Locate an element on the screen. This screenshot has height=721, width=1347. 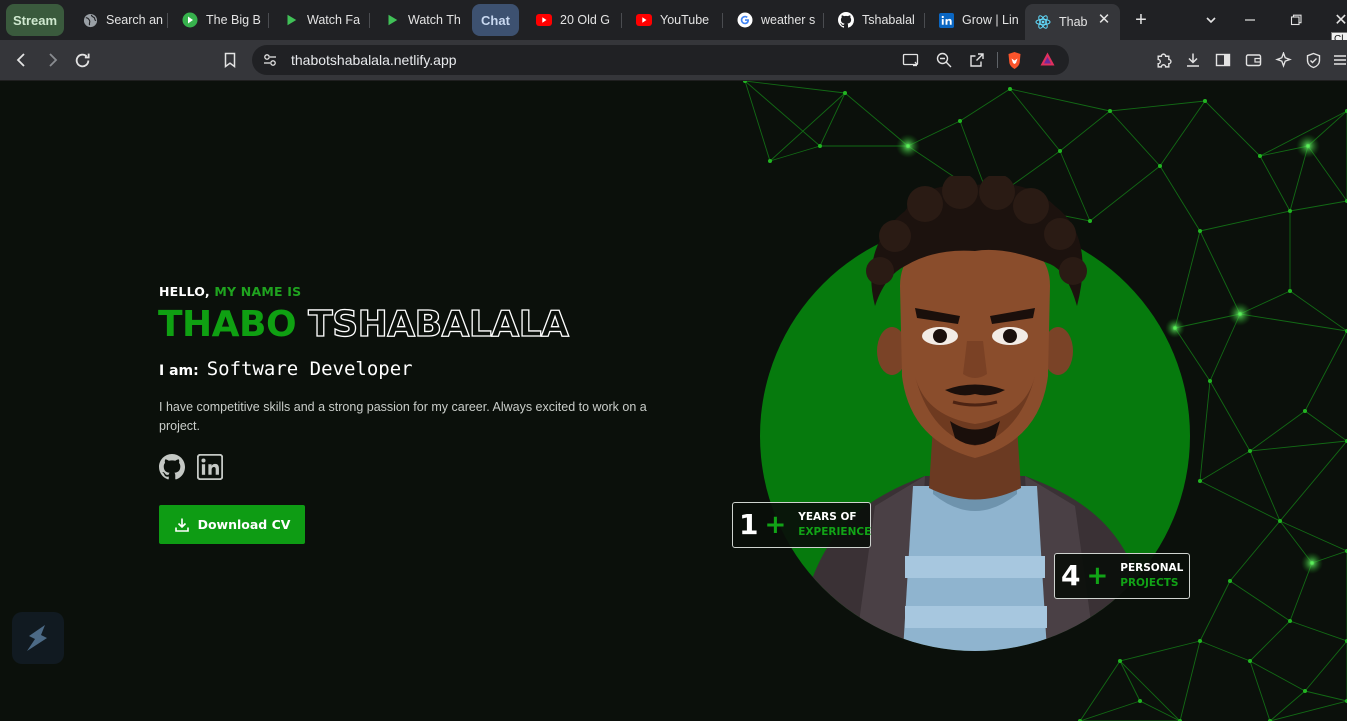
tab-watch-fa: Watch Fa is located at coordinates (321, 20).